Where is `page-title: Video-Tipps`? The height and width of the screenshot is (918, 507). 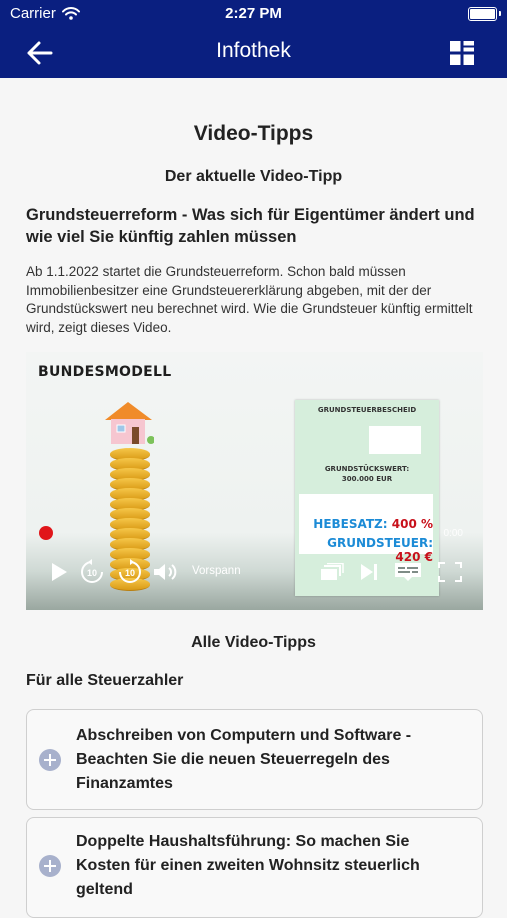 page-title: Video-Tipps is located at coordinates (253, 133).